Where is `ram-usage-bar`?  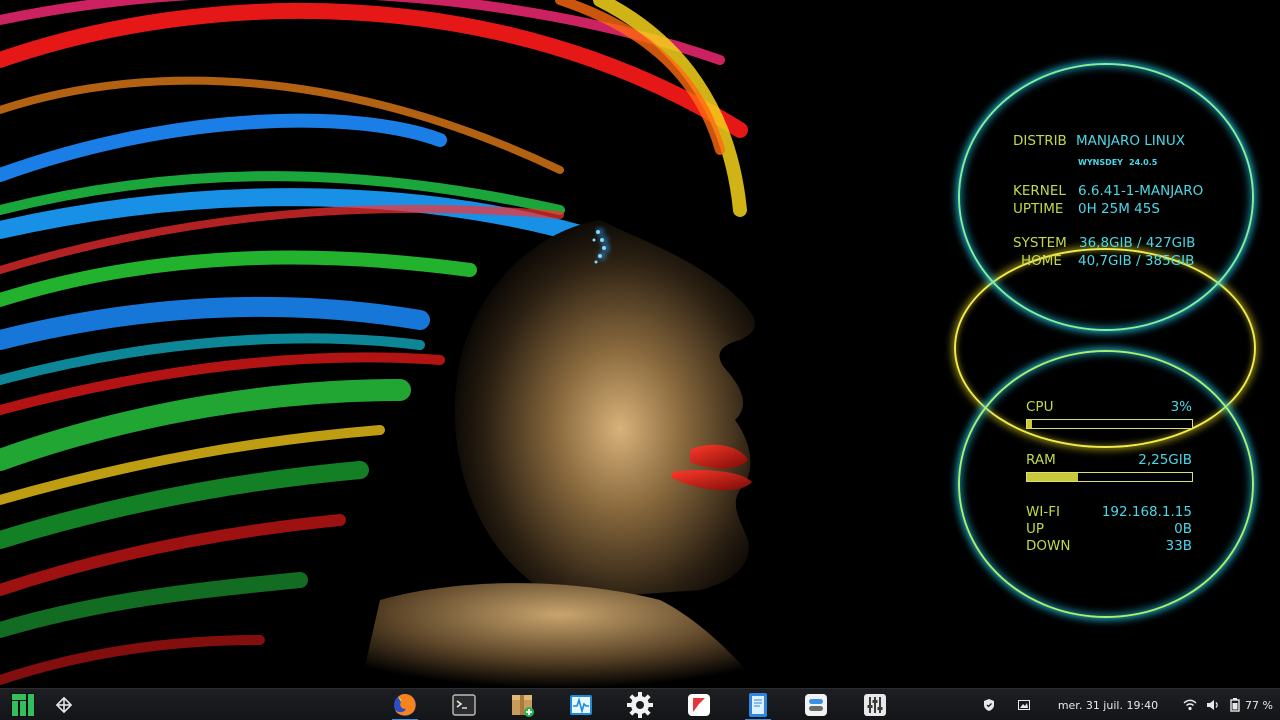 ram-usage-bar is located at coordinates (1109, 477).